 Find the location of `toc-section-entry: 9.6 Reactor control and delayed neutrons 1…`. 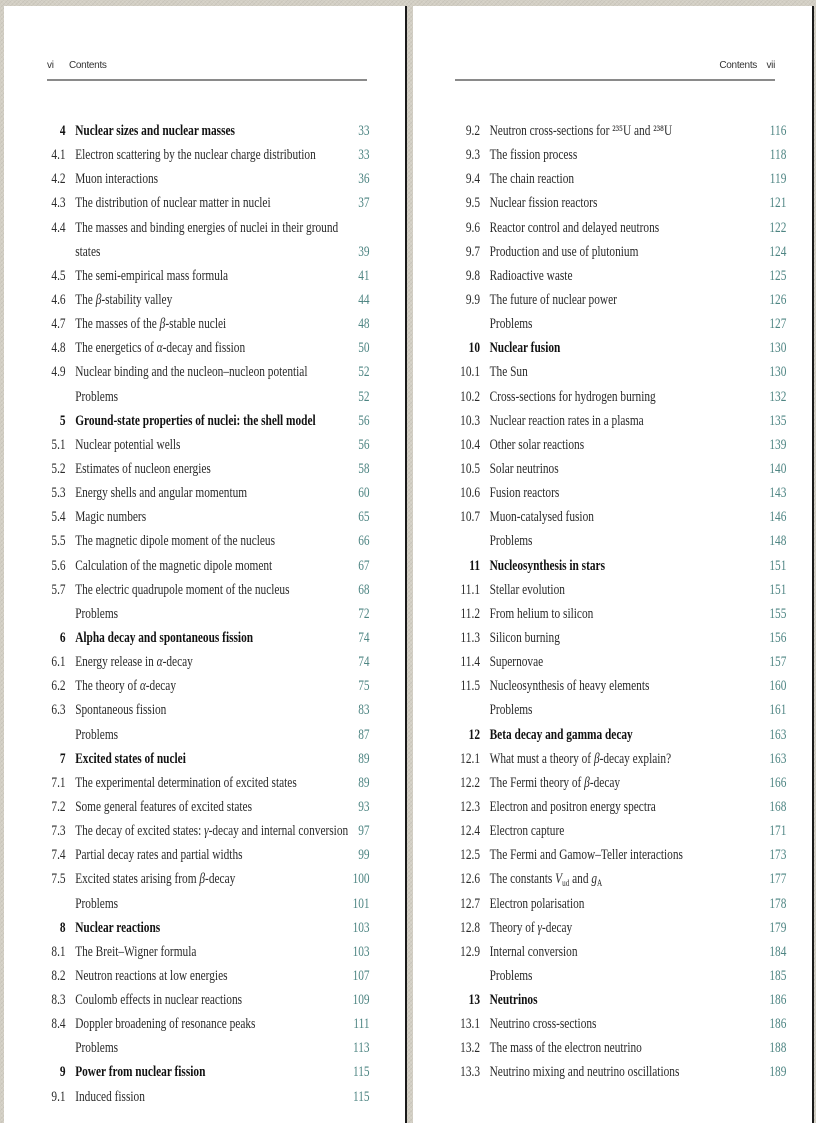

toc-section-entry: 9.6 Reactor control and delayed neutrons 1… is located at coordinates (615, 230).